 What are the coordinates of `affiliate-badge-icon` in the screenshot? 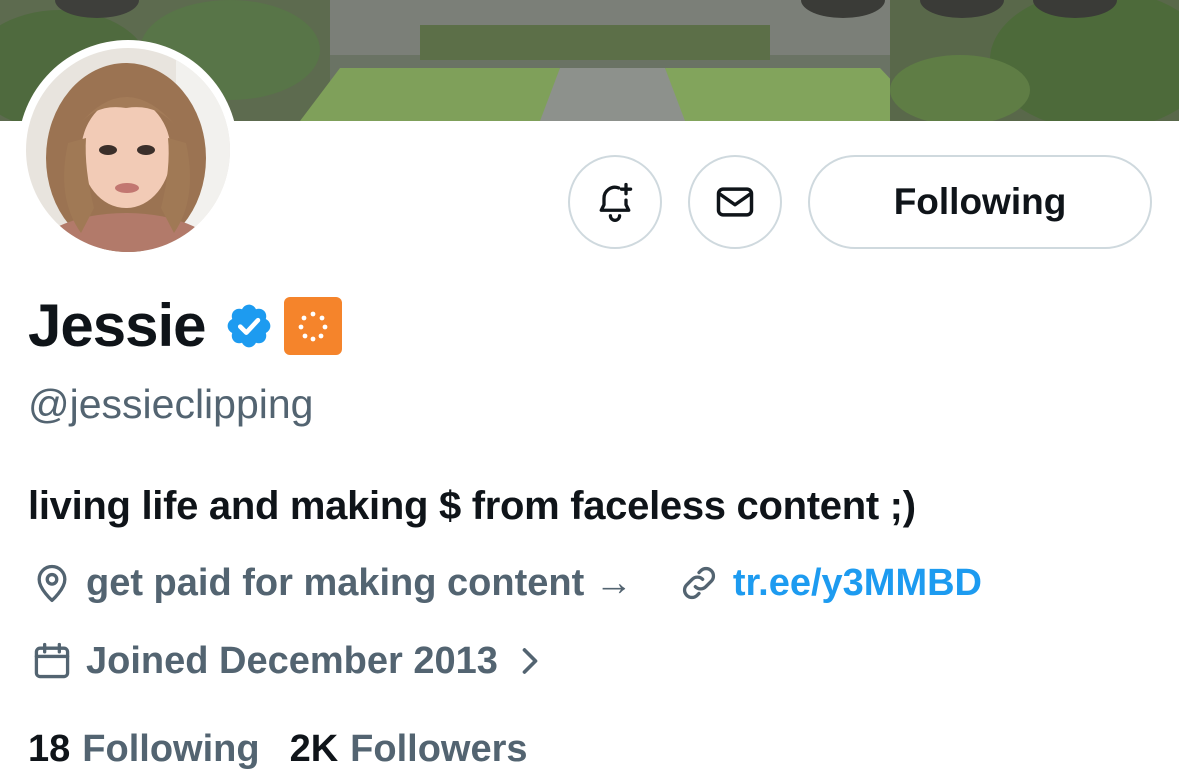 It's located at (312, 326).